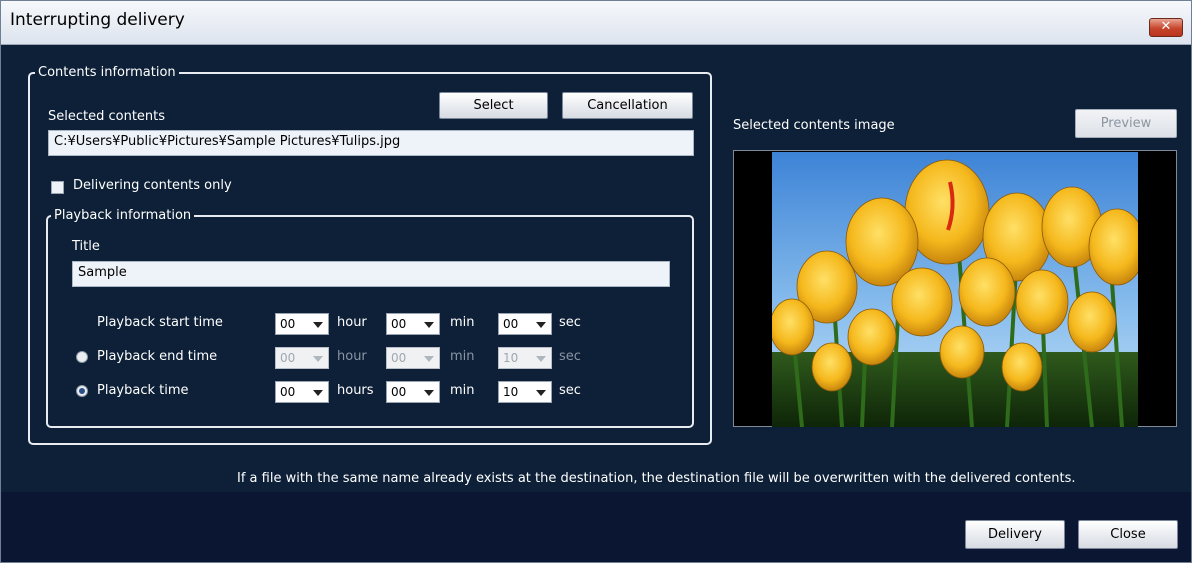  What do you see at coordinates (525, 358) in the screenshot?
I see `end-sec-select: 10` at bounding box center [525, 358].